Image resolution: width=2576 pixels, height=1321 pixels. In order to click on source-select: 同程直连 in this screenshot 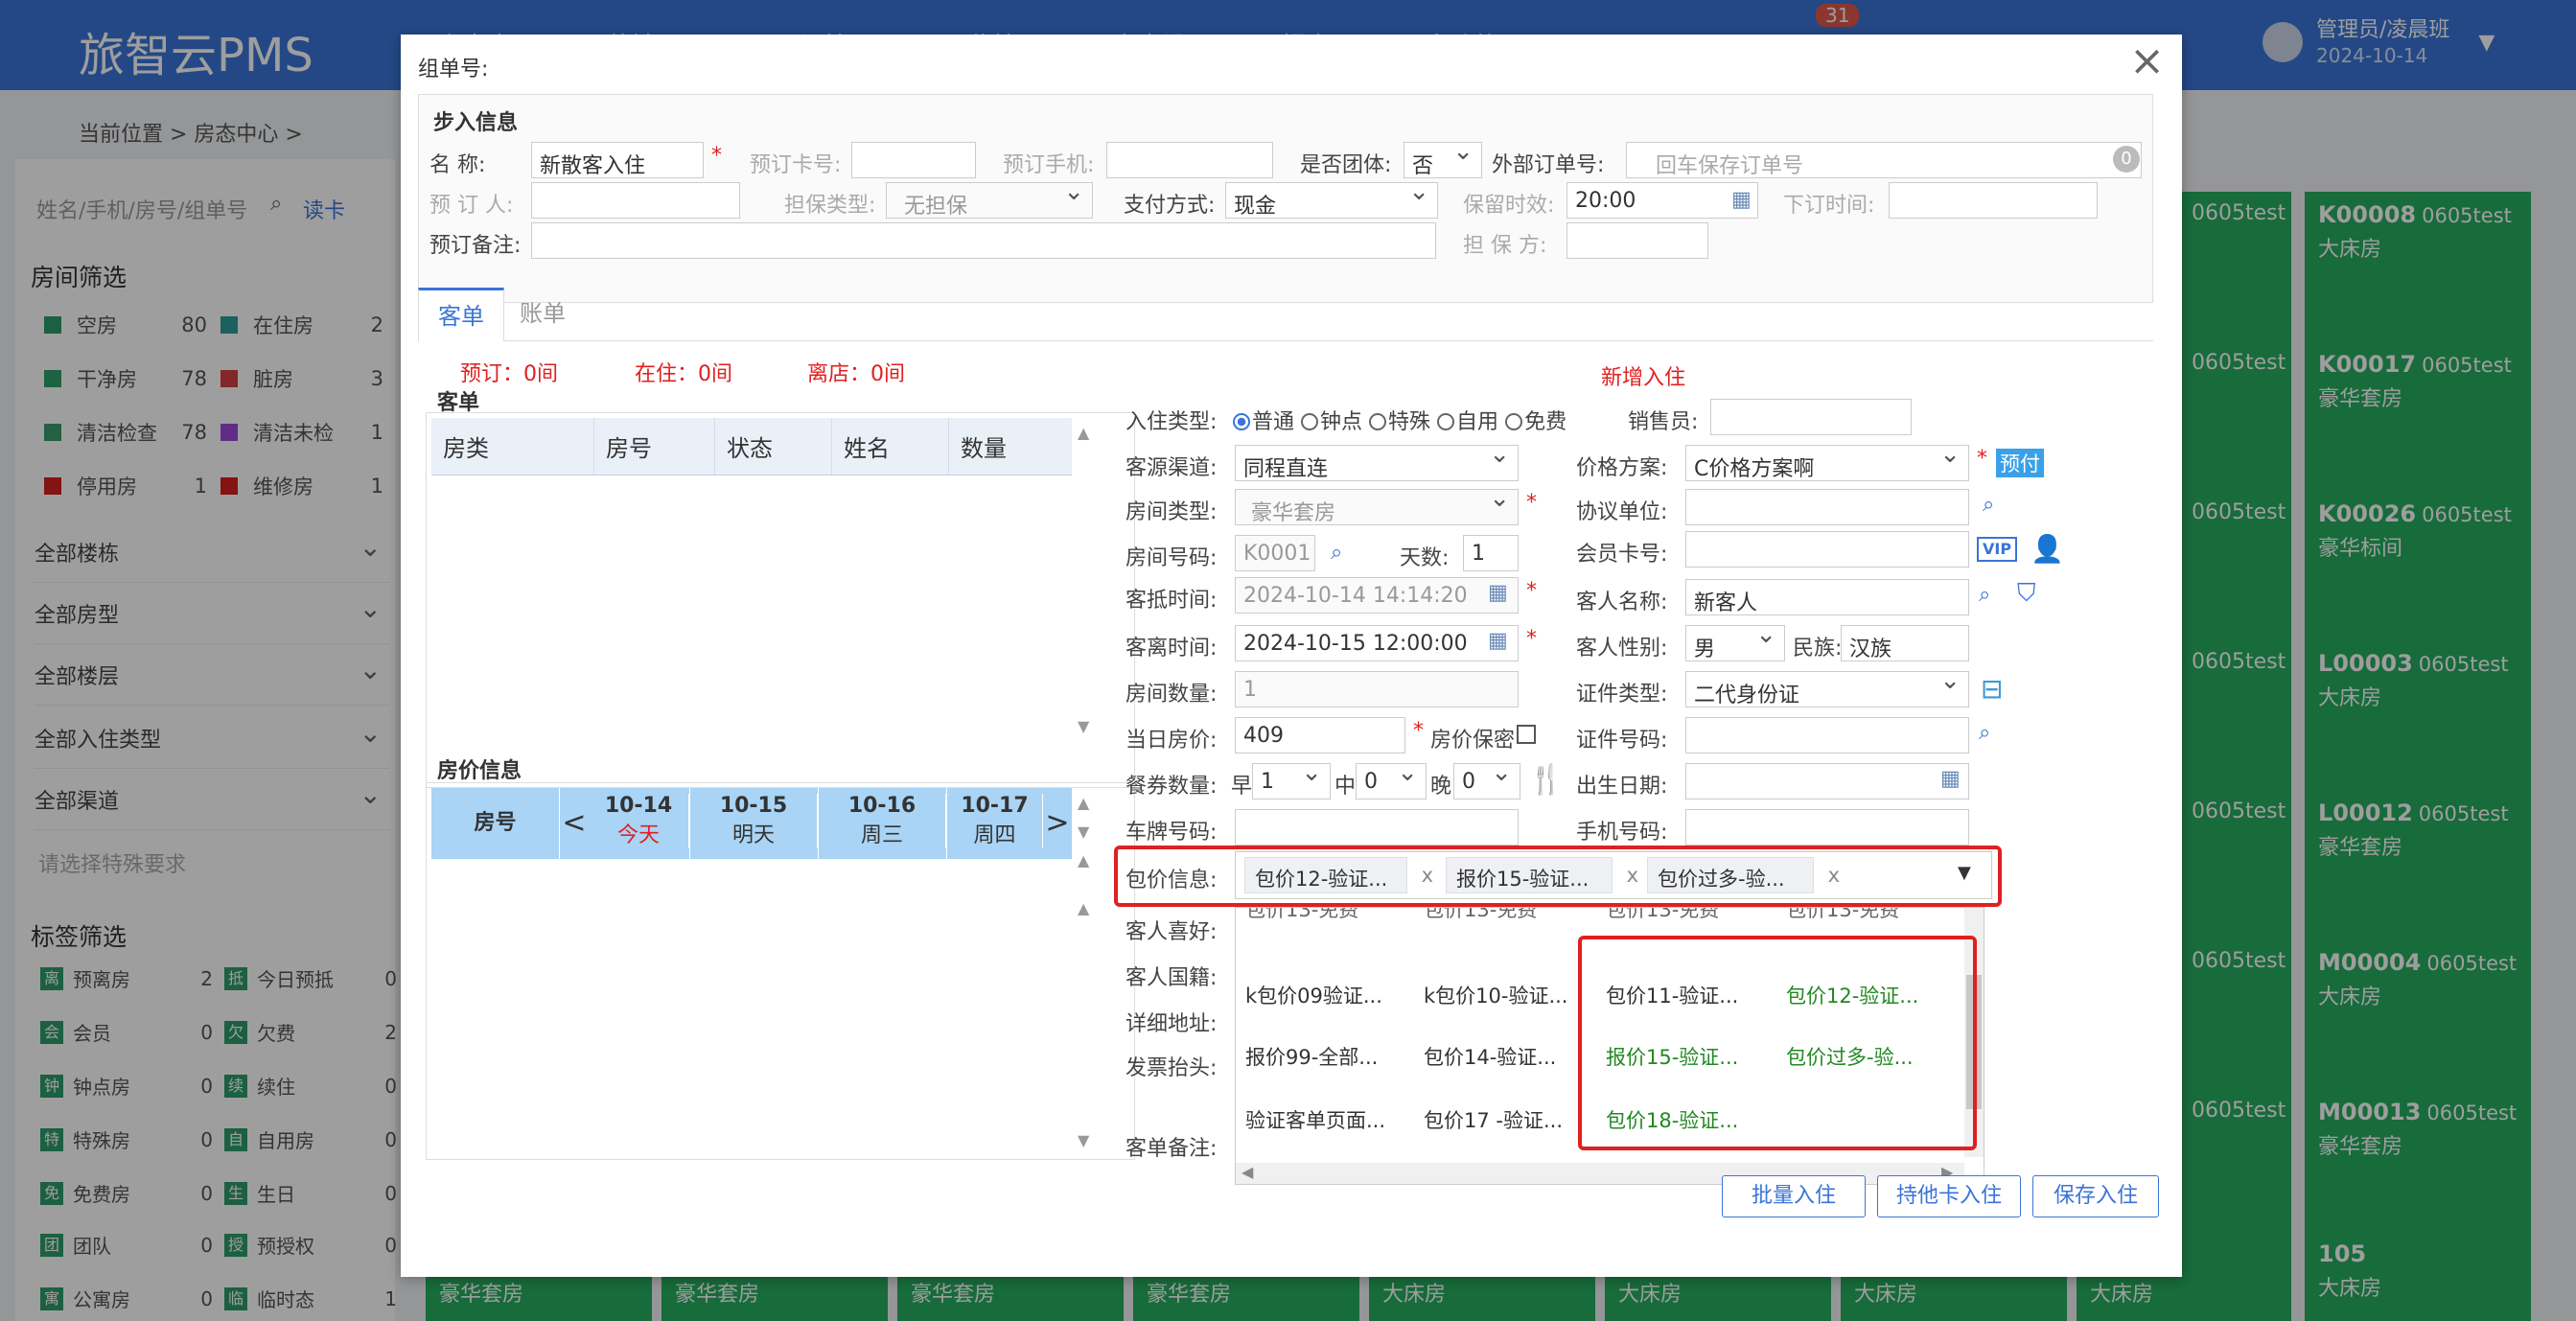, I will do `click(1377, 463)`.